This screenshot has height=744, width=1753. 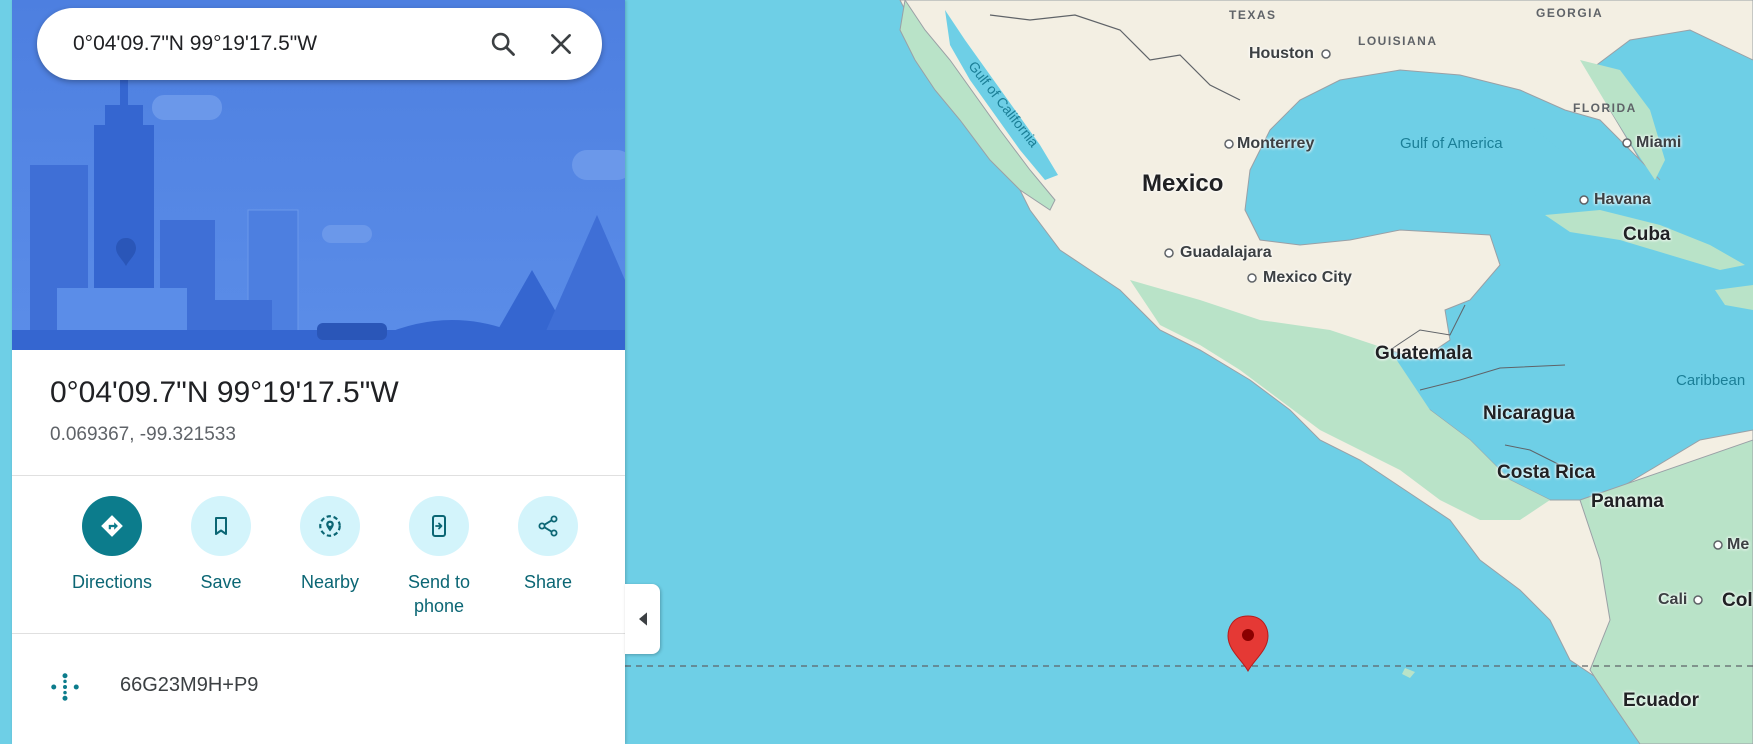 I want to click on label-guatemala: Guatemala, so click(x=1423, y=354).